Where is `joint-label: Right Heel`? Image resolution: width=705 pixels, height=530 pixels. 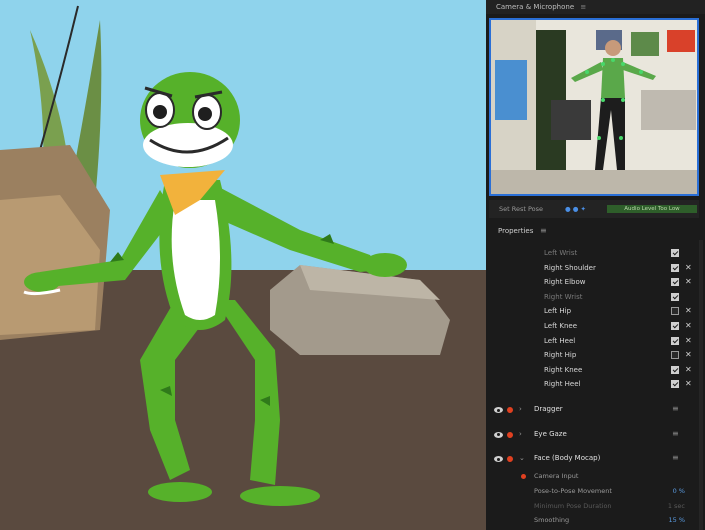
joint-label: Right Heel is located at coordinates (562, 384).